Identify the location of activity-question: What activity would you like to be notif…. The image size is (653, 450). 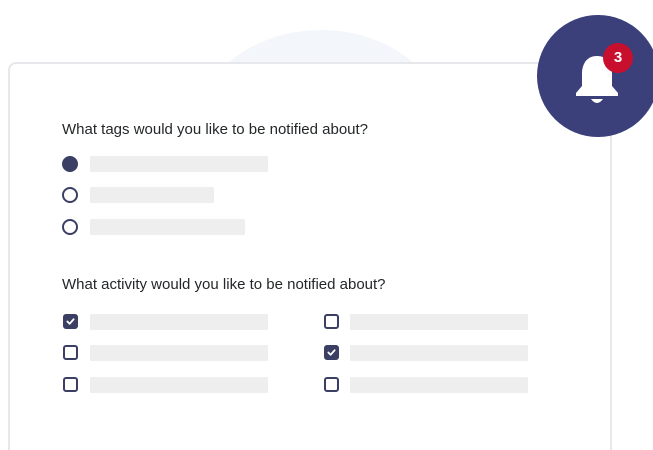
(224, 284).